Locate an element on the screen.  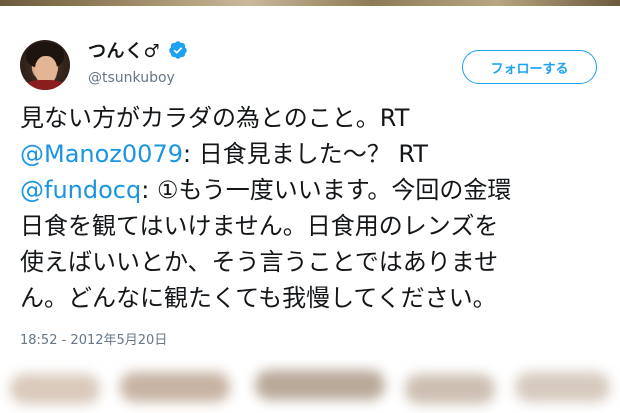
tweet-text-segment: 使えばいいとか、そう言うことではありませ is located at coordinates (259, 262).